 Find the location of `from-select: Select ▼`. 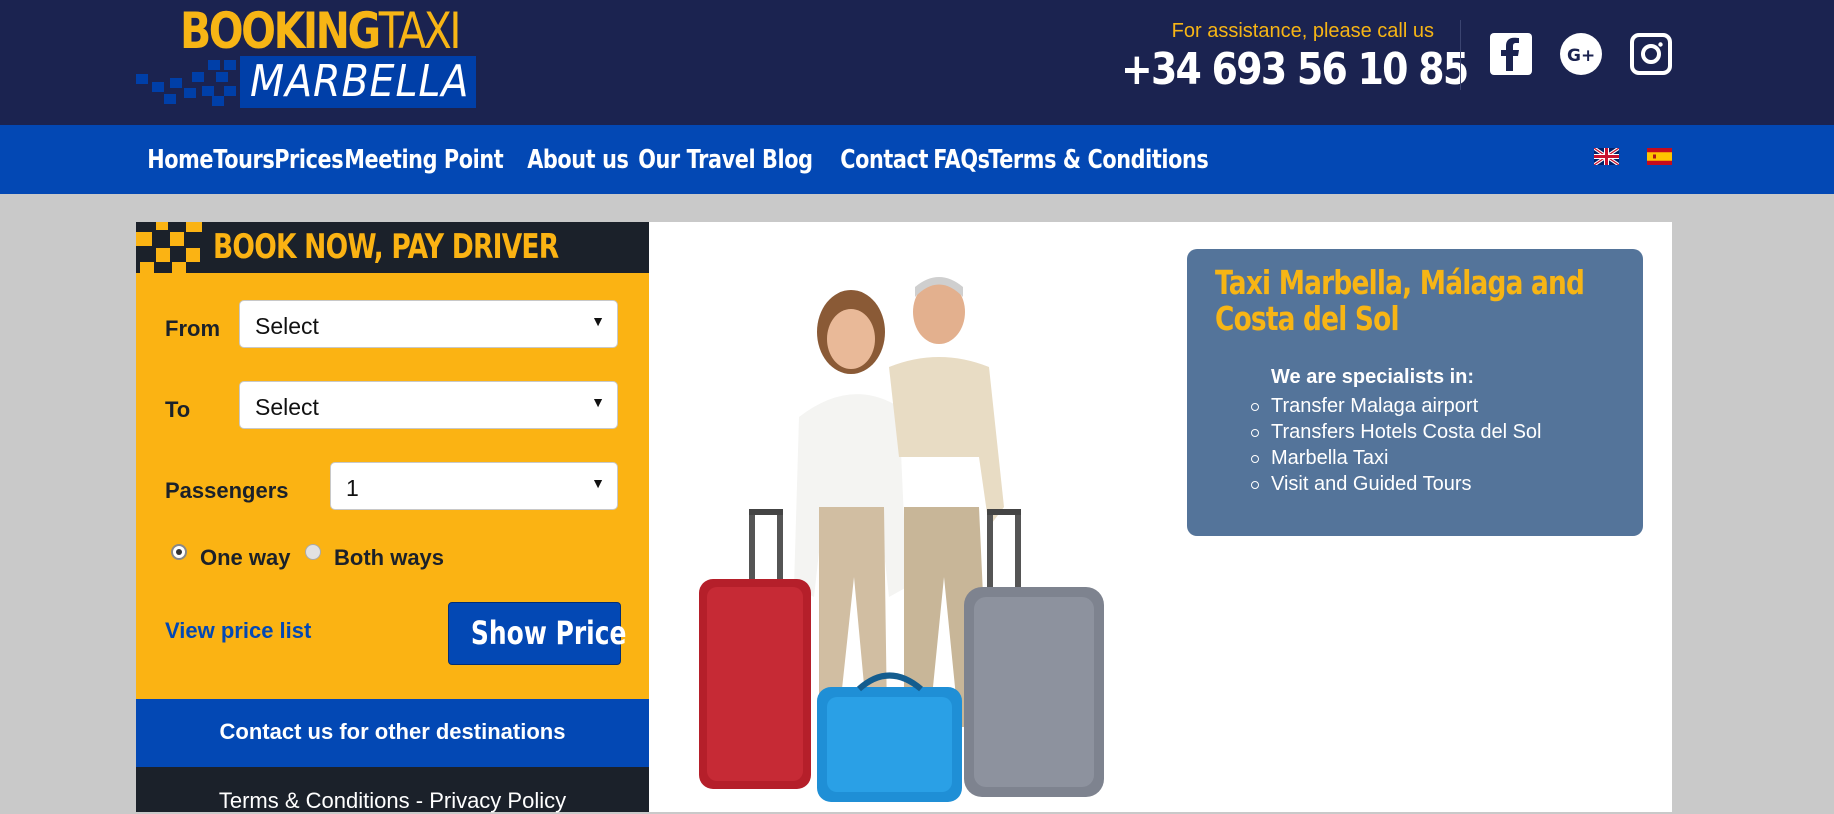

from-select: Select ▼ is located at coordinates (428, 324).